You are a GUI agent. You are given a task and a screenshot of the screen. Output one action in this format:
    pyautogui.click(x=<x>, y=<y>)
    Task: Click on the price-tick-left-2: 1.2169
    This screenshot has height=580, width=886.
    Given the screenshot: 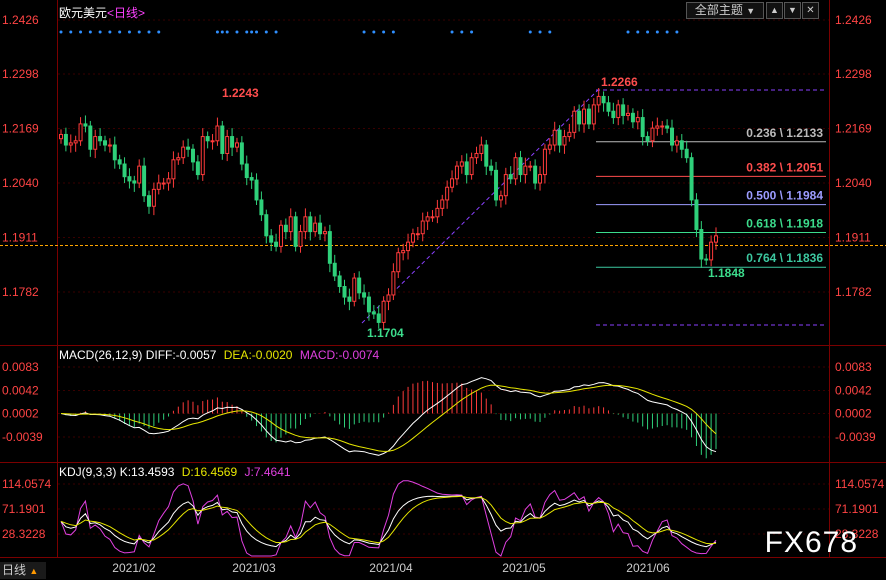 What is the action you would take?
    pyautogui.click(x=20, y=129)
    